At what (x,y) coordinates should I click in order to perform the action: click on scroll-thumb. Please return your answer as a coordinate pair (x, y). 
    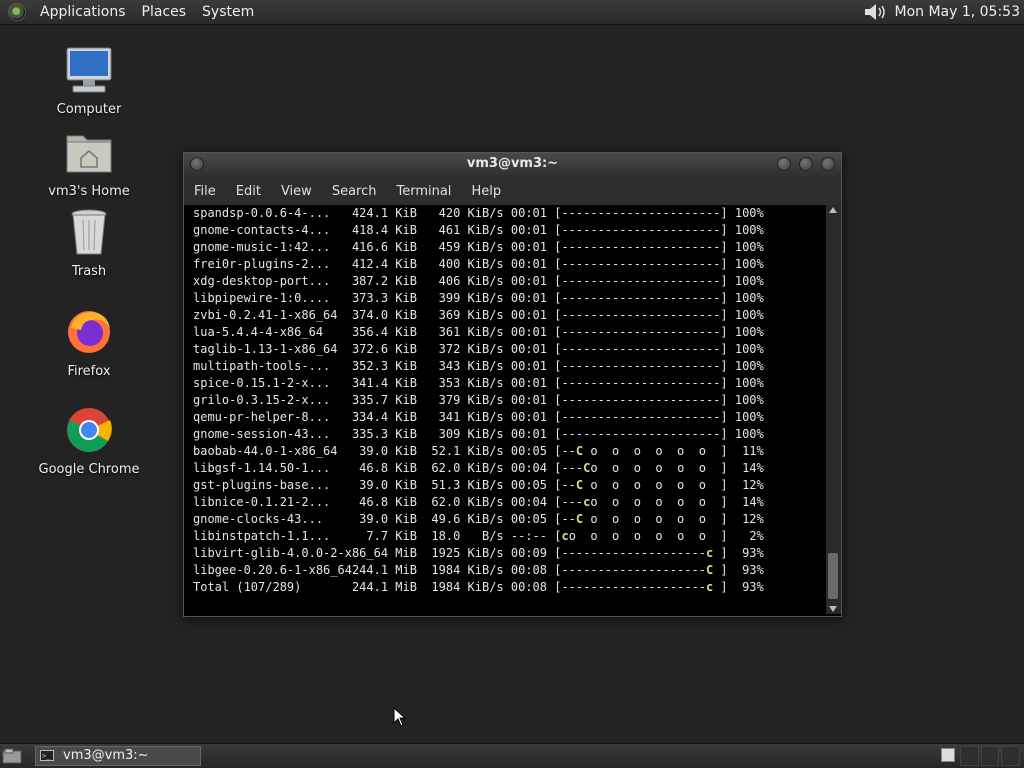
    Looking at the image, I should click on (833, 576).